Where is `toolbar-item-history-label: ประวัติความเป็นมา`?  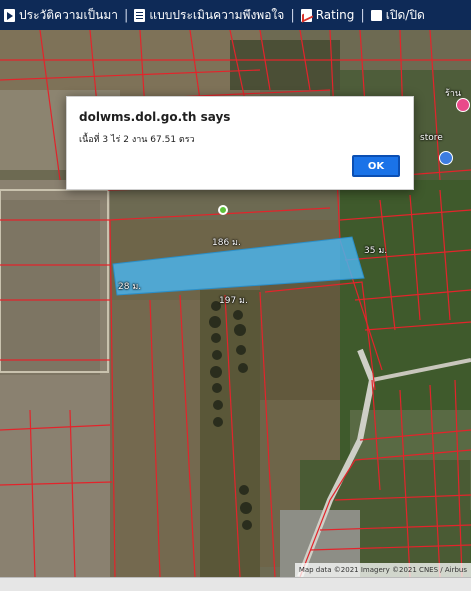
toolbar-item-history-label: ประวัติความเป็นมา is located at coordinates (69, 14).